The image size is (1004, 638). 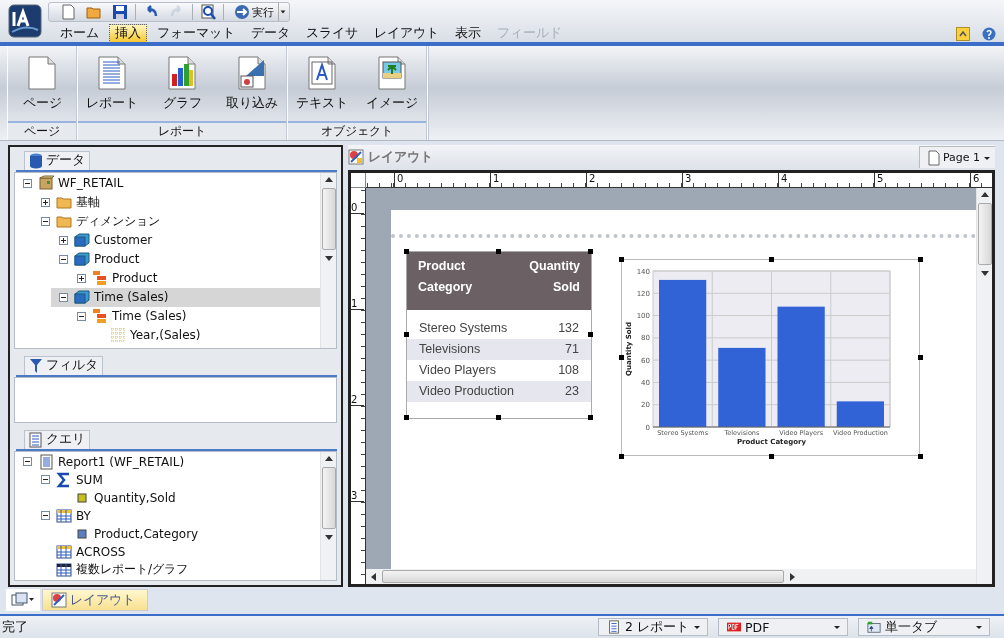 I want to click on report-table: Product Category Quantity Sold Stereo Systems 132 Televisions 71 Video Players 108 Video Production 23, so click(x=499, y=334).